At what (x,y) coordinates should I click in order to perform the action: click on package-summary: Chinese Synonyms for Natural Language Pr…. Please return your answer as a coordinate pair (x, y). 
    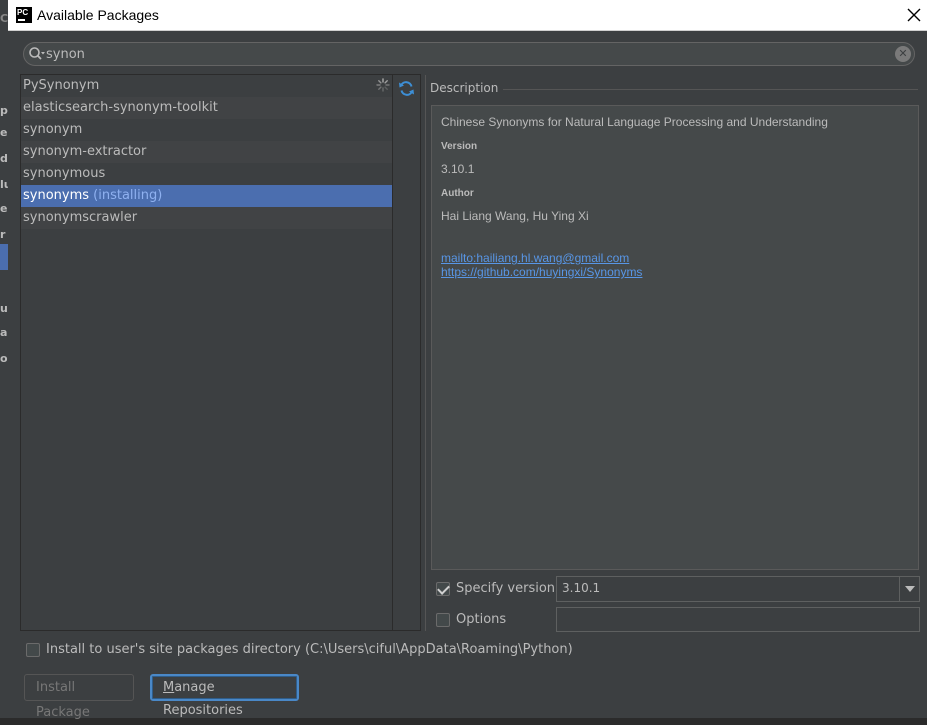
    Looking at the image, I should click on (634, 122).